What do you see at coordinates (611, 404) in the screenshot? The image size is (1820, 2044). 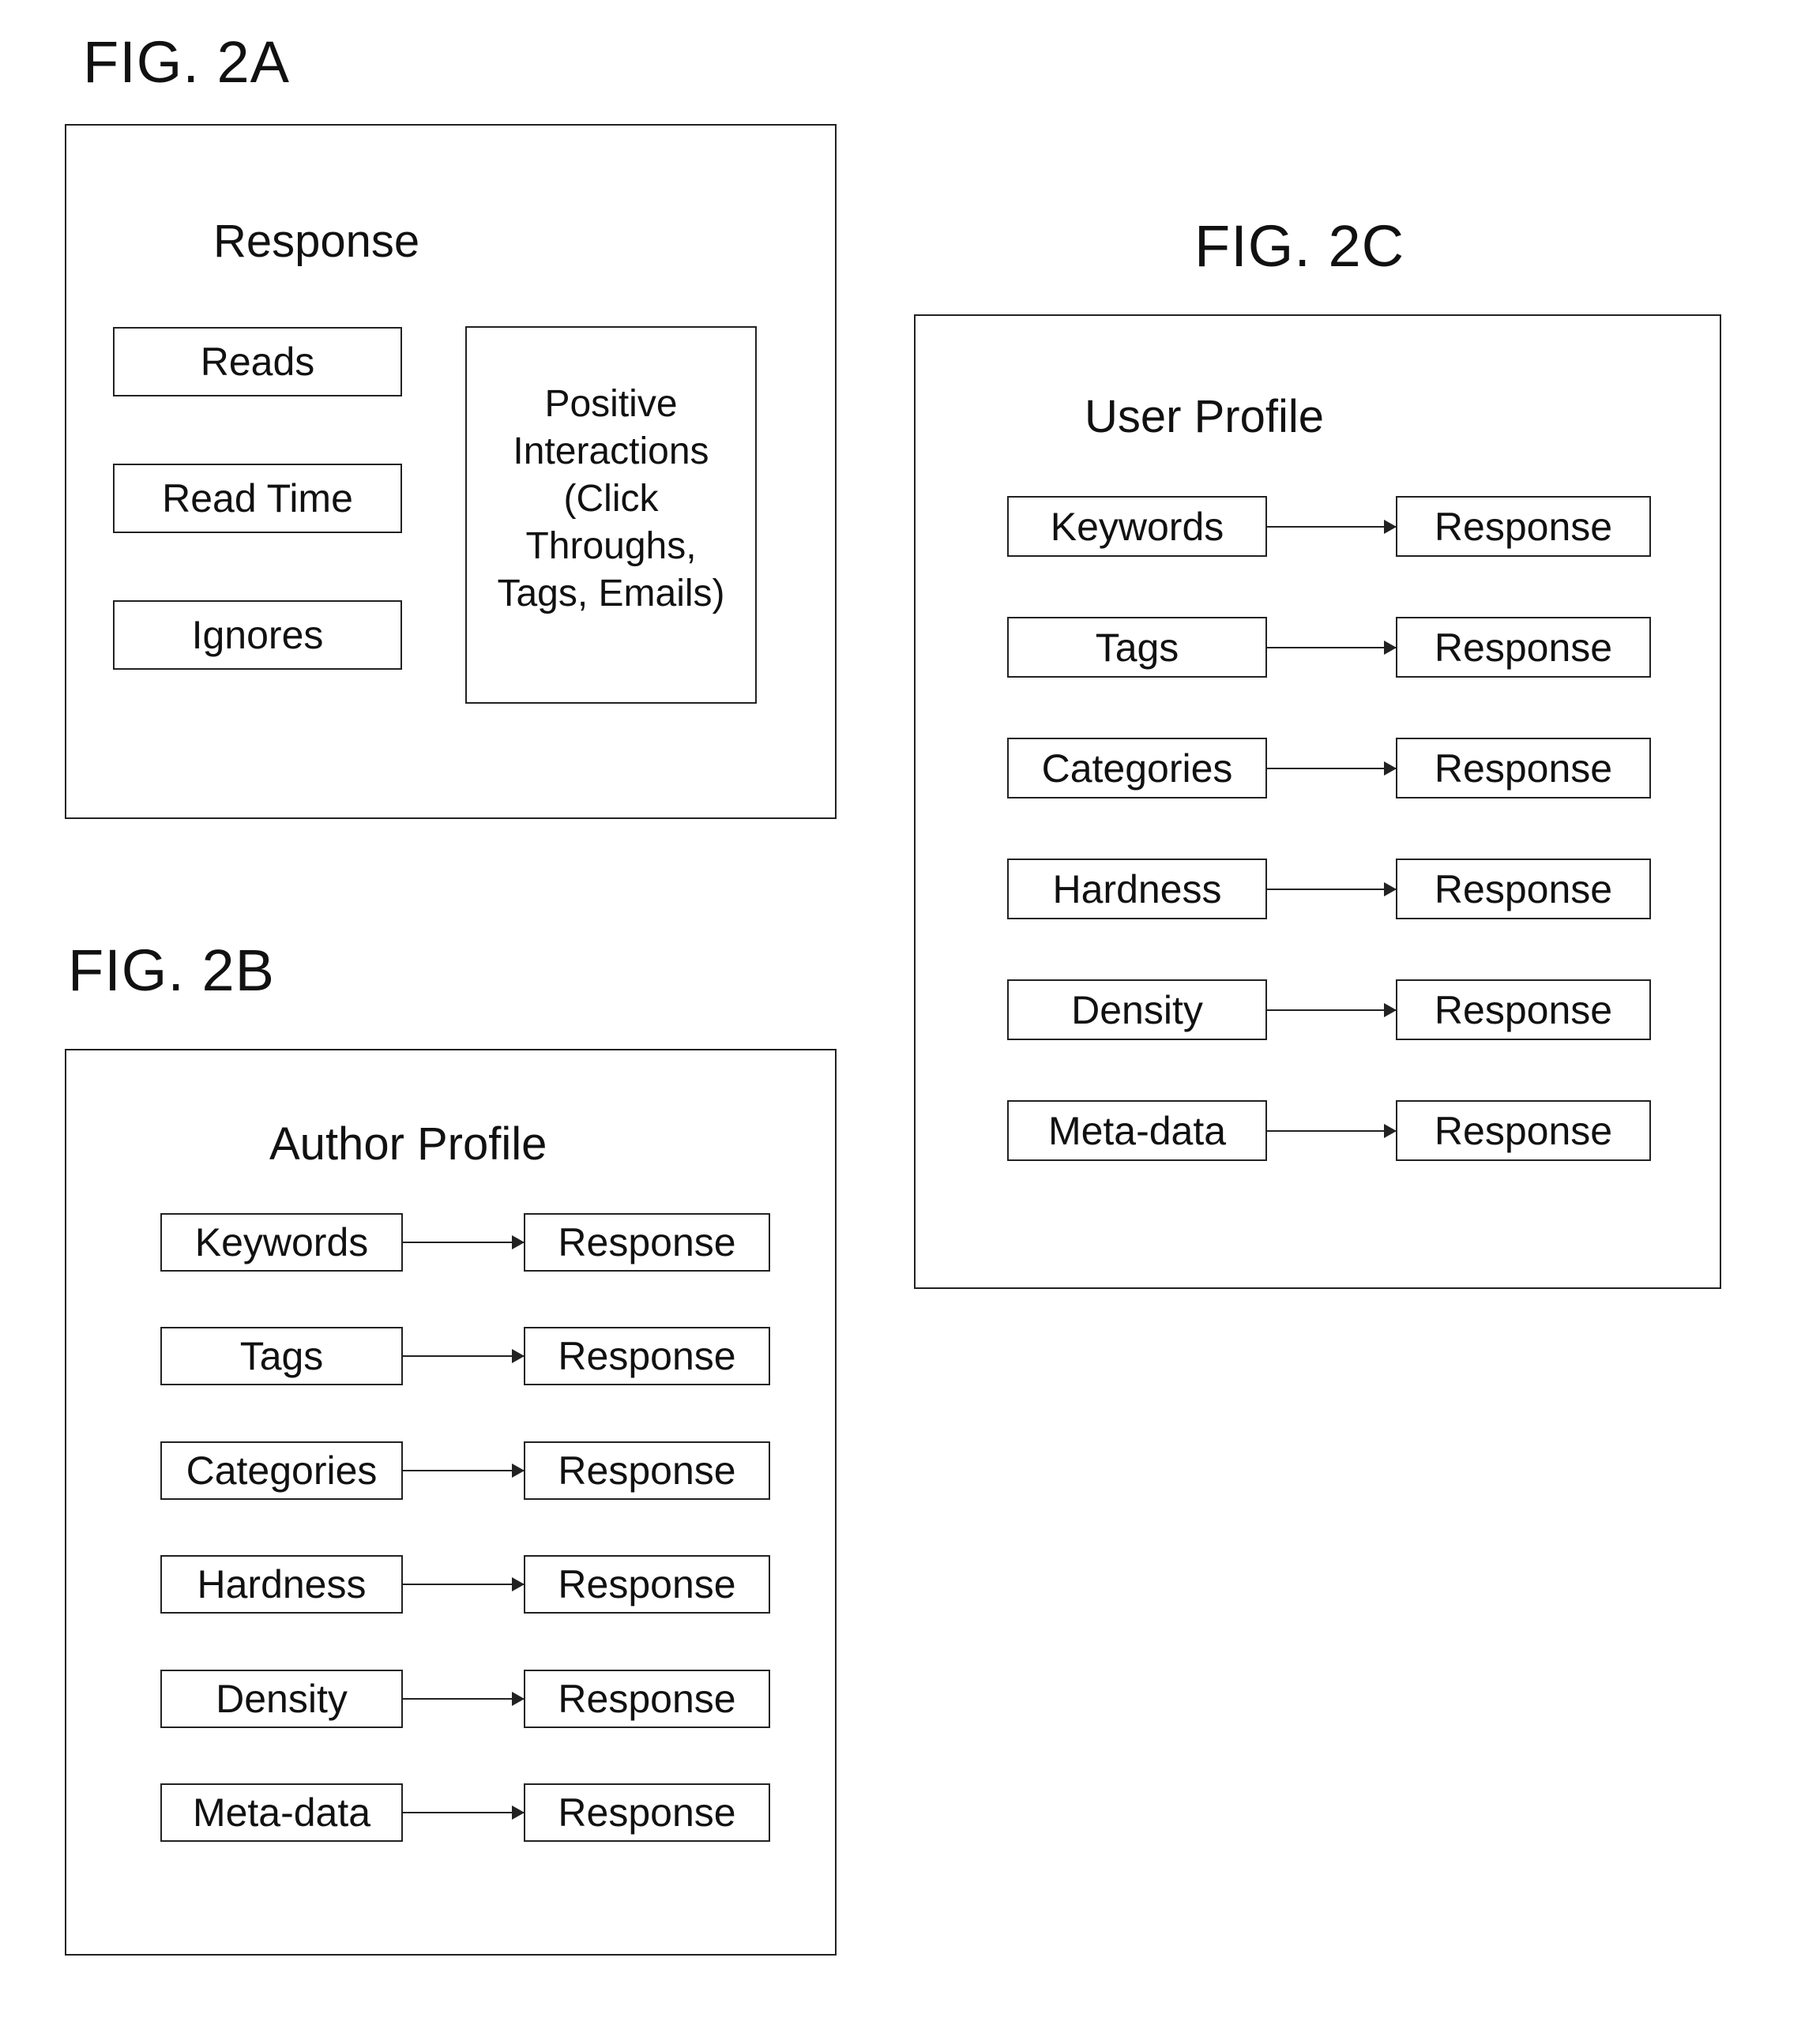 I see `positive-line-1: Positive` at bounding box center [611, 404].